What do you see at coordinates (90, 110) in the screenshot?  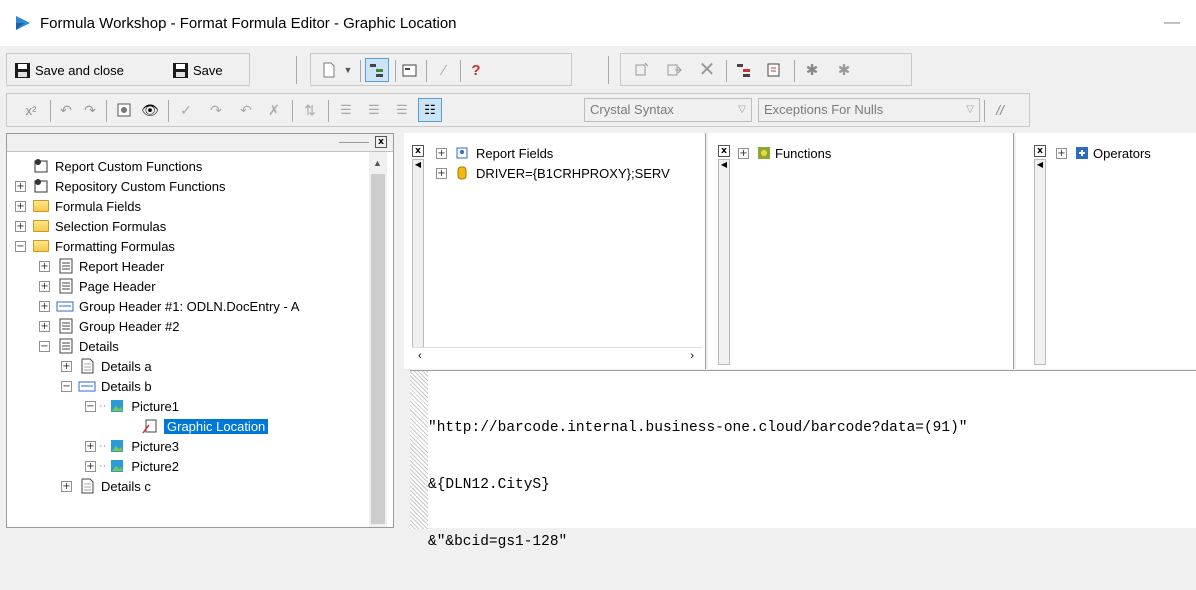 I see `redo-icon: ↷` at bounding box center [90, 110].